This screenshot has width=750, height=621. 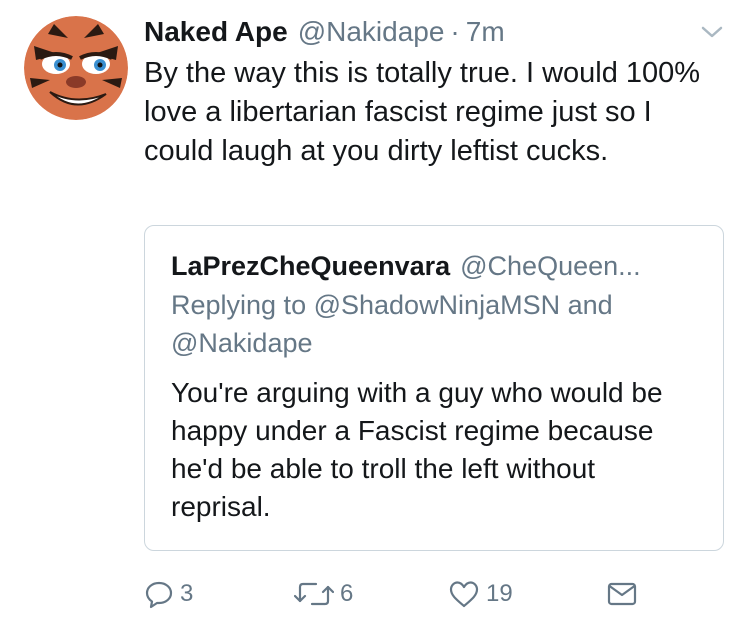 What do you see at coordinates (444, 594) in the screenshot?
I see `action-bar: 3 6 19` at bounding box center [444, 594].